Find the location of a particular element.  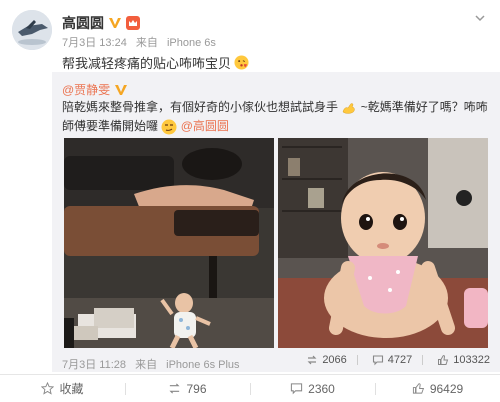

comment-button: 2360 is located at coordinates (312, 388).